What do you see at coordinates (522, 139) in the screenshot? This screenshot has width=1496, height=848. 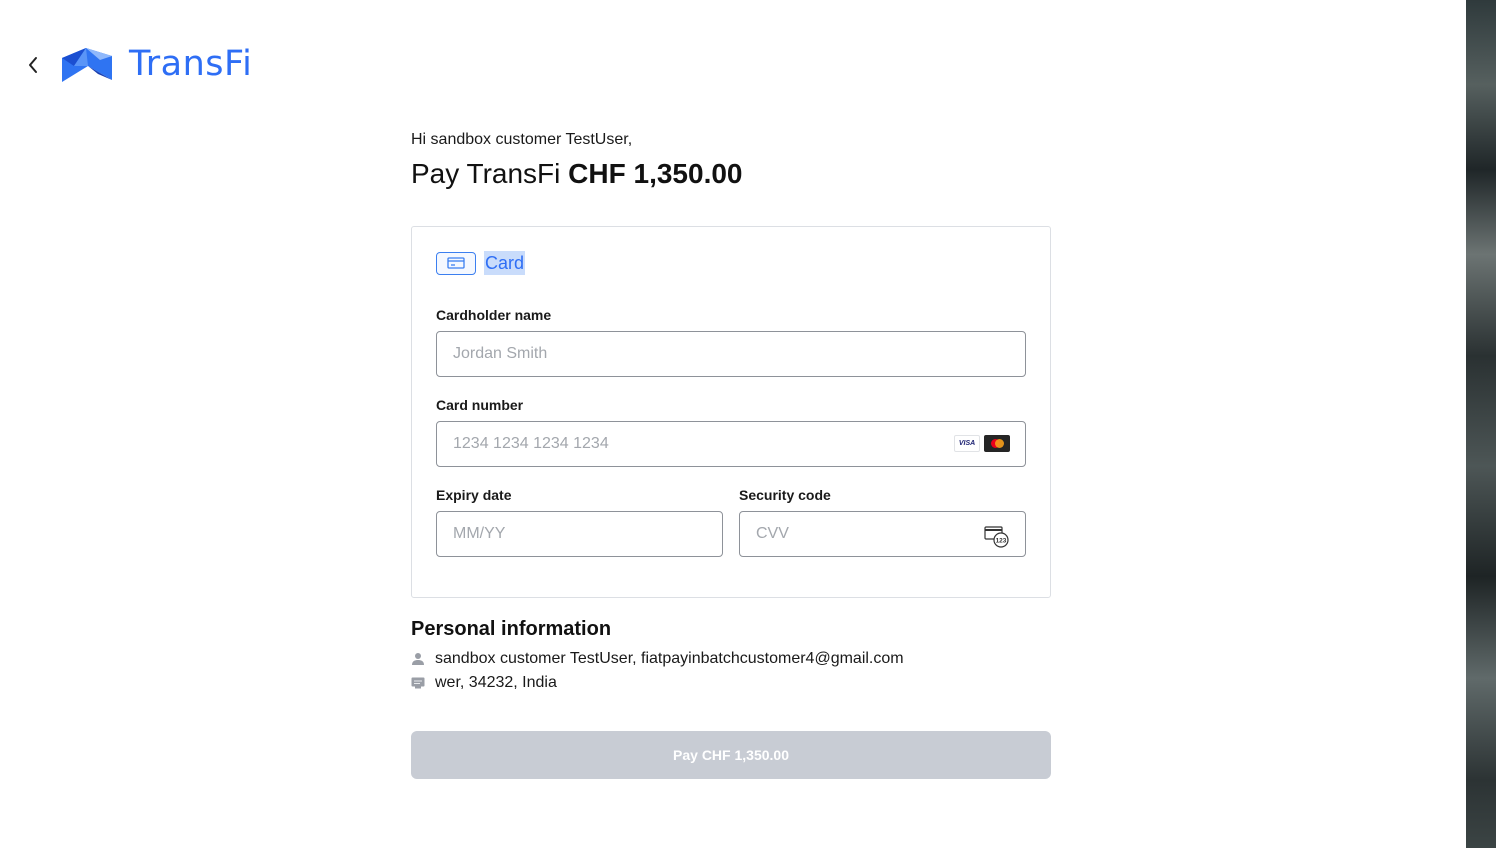 I see `greeting-text: Hi sandbox customer TestUser,` at bounding box center [522, 139].